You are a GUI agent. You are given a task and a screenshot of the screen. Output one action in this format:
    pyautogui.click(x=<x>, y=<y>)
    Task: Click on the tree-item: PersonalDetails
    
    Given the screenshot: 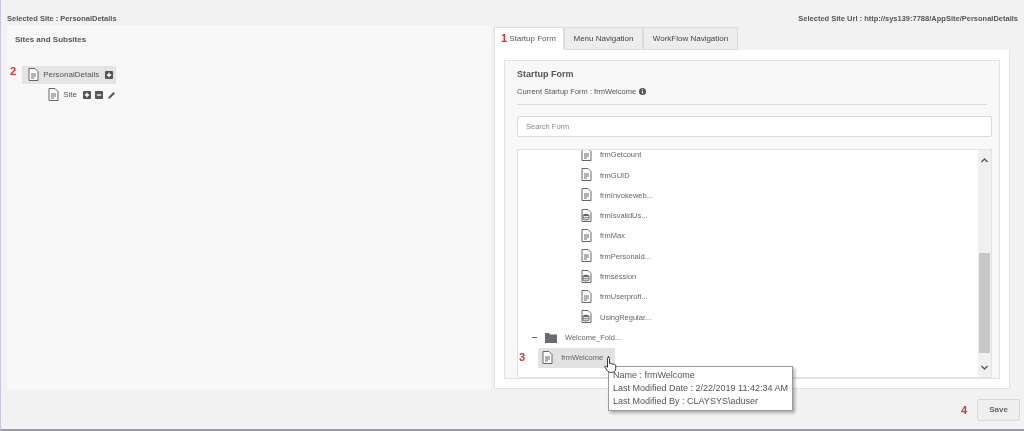 What is the action you would take?
    pyautogui.click(x=69, y=75)
    